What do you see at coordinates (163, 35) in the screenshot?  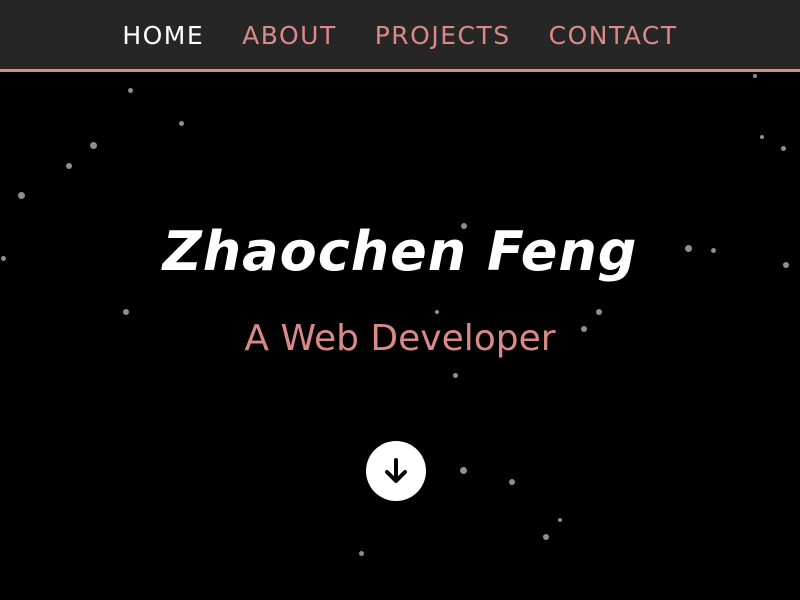 I see `nav-home-link: HOME` at bounding box center [163, 35].